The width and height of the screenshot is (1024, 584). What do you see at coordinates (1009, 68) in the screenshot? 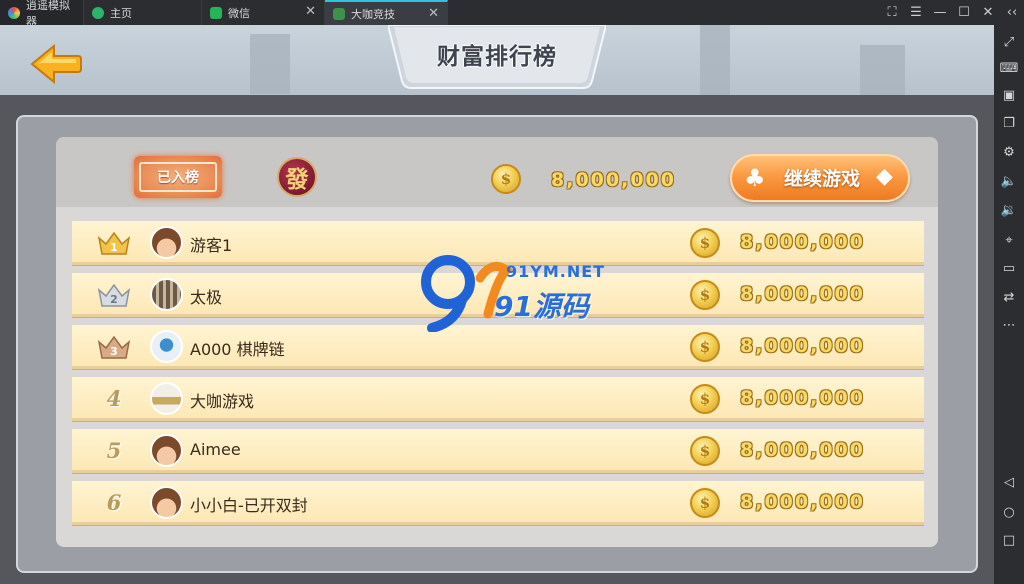
I see `keyboard-icon: ⌨` at bounding box center [1009, 68].